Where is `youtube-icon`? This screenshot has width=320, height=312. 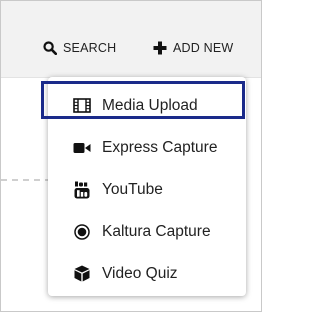 youtube-icon is located at coordinates (82, 190).